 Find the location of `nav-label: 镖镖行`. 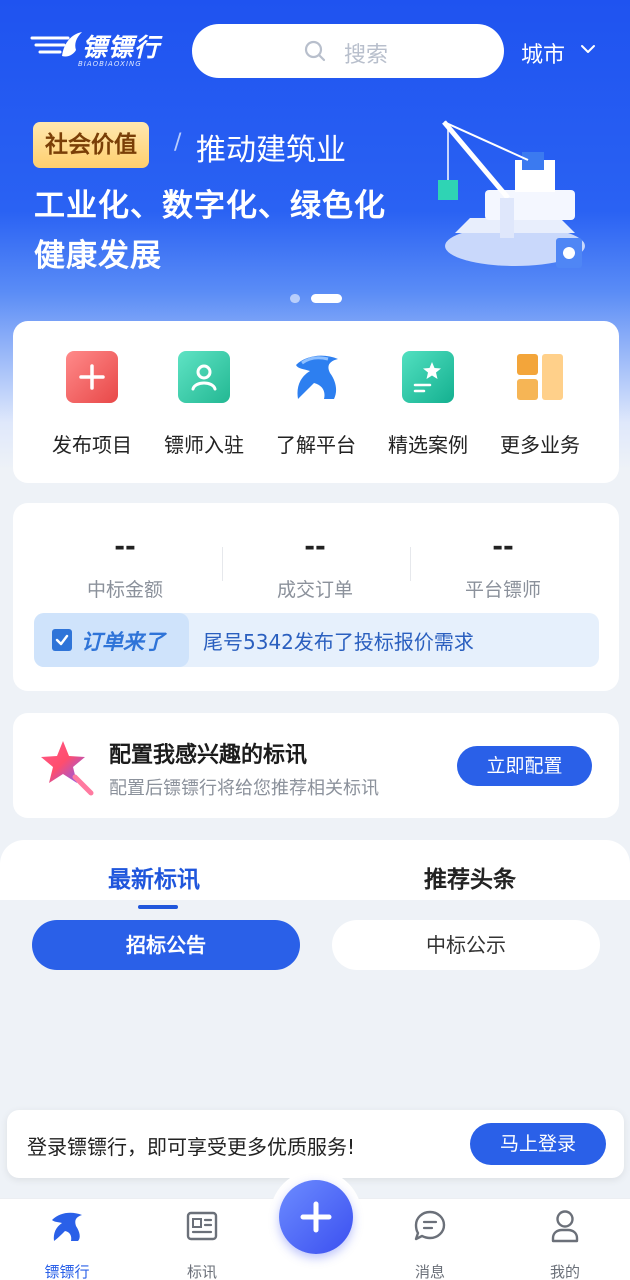

nav-label: 镖镖行 is located at coordinates (67, 1271).